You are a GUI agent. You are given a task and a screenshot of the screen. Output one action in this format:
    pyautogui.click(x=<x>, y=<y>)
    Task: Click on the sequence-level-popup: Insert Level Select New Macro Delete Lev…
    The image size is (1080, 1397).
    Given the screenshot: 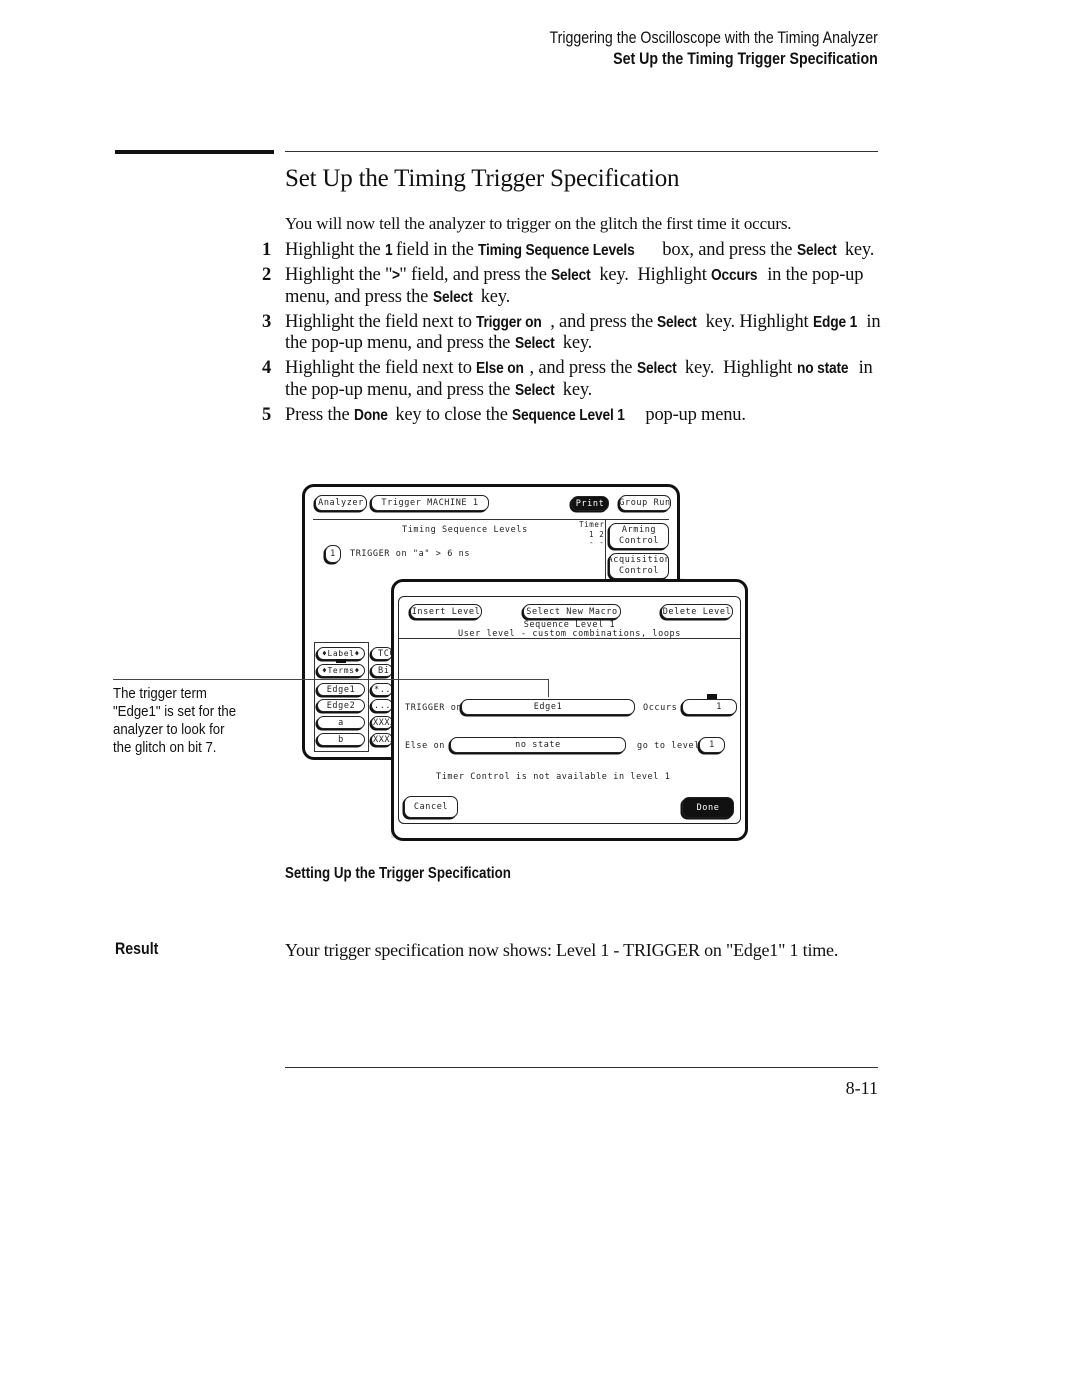 What is the action you would take?
    pyautogui.click(x=569, y=710)
    